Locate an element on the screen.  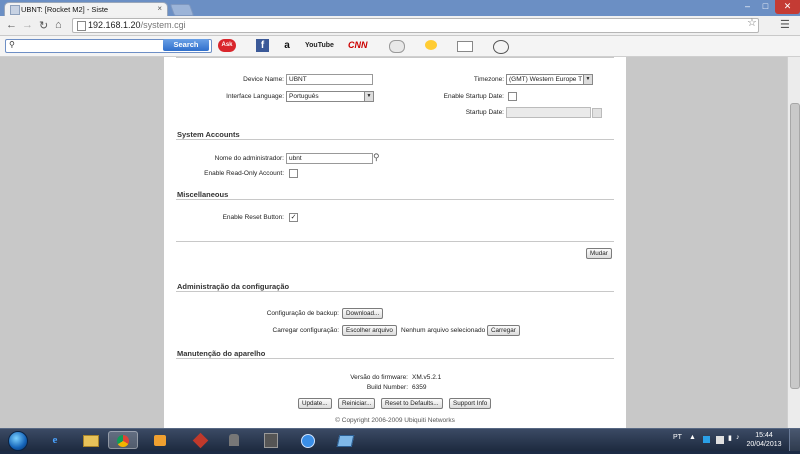
ladybug-icon is located at coordinates (397, 46).